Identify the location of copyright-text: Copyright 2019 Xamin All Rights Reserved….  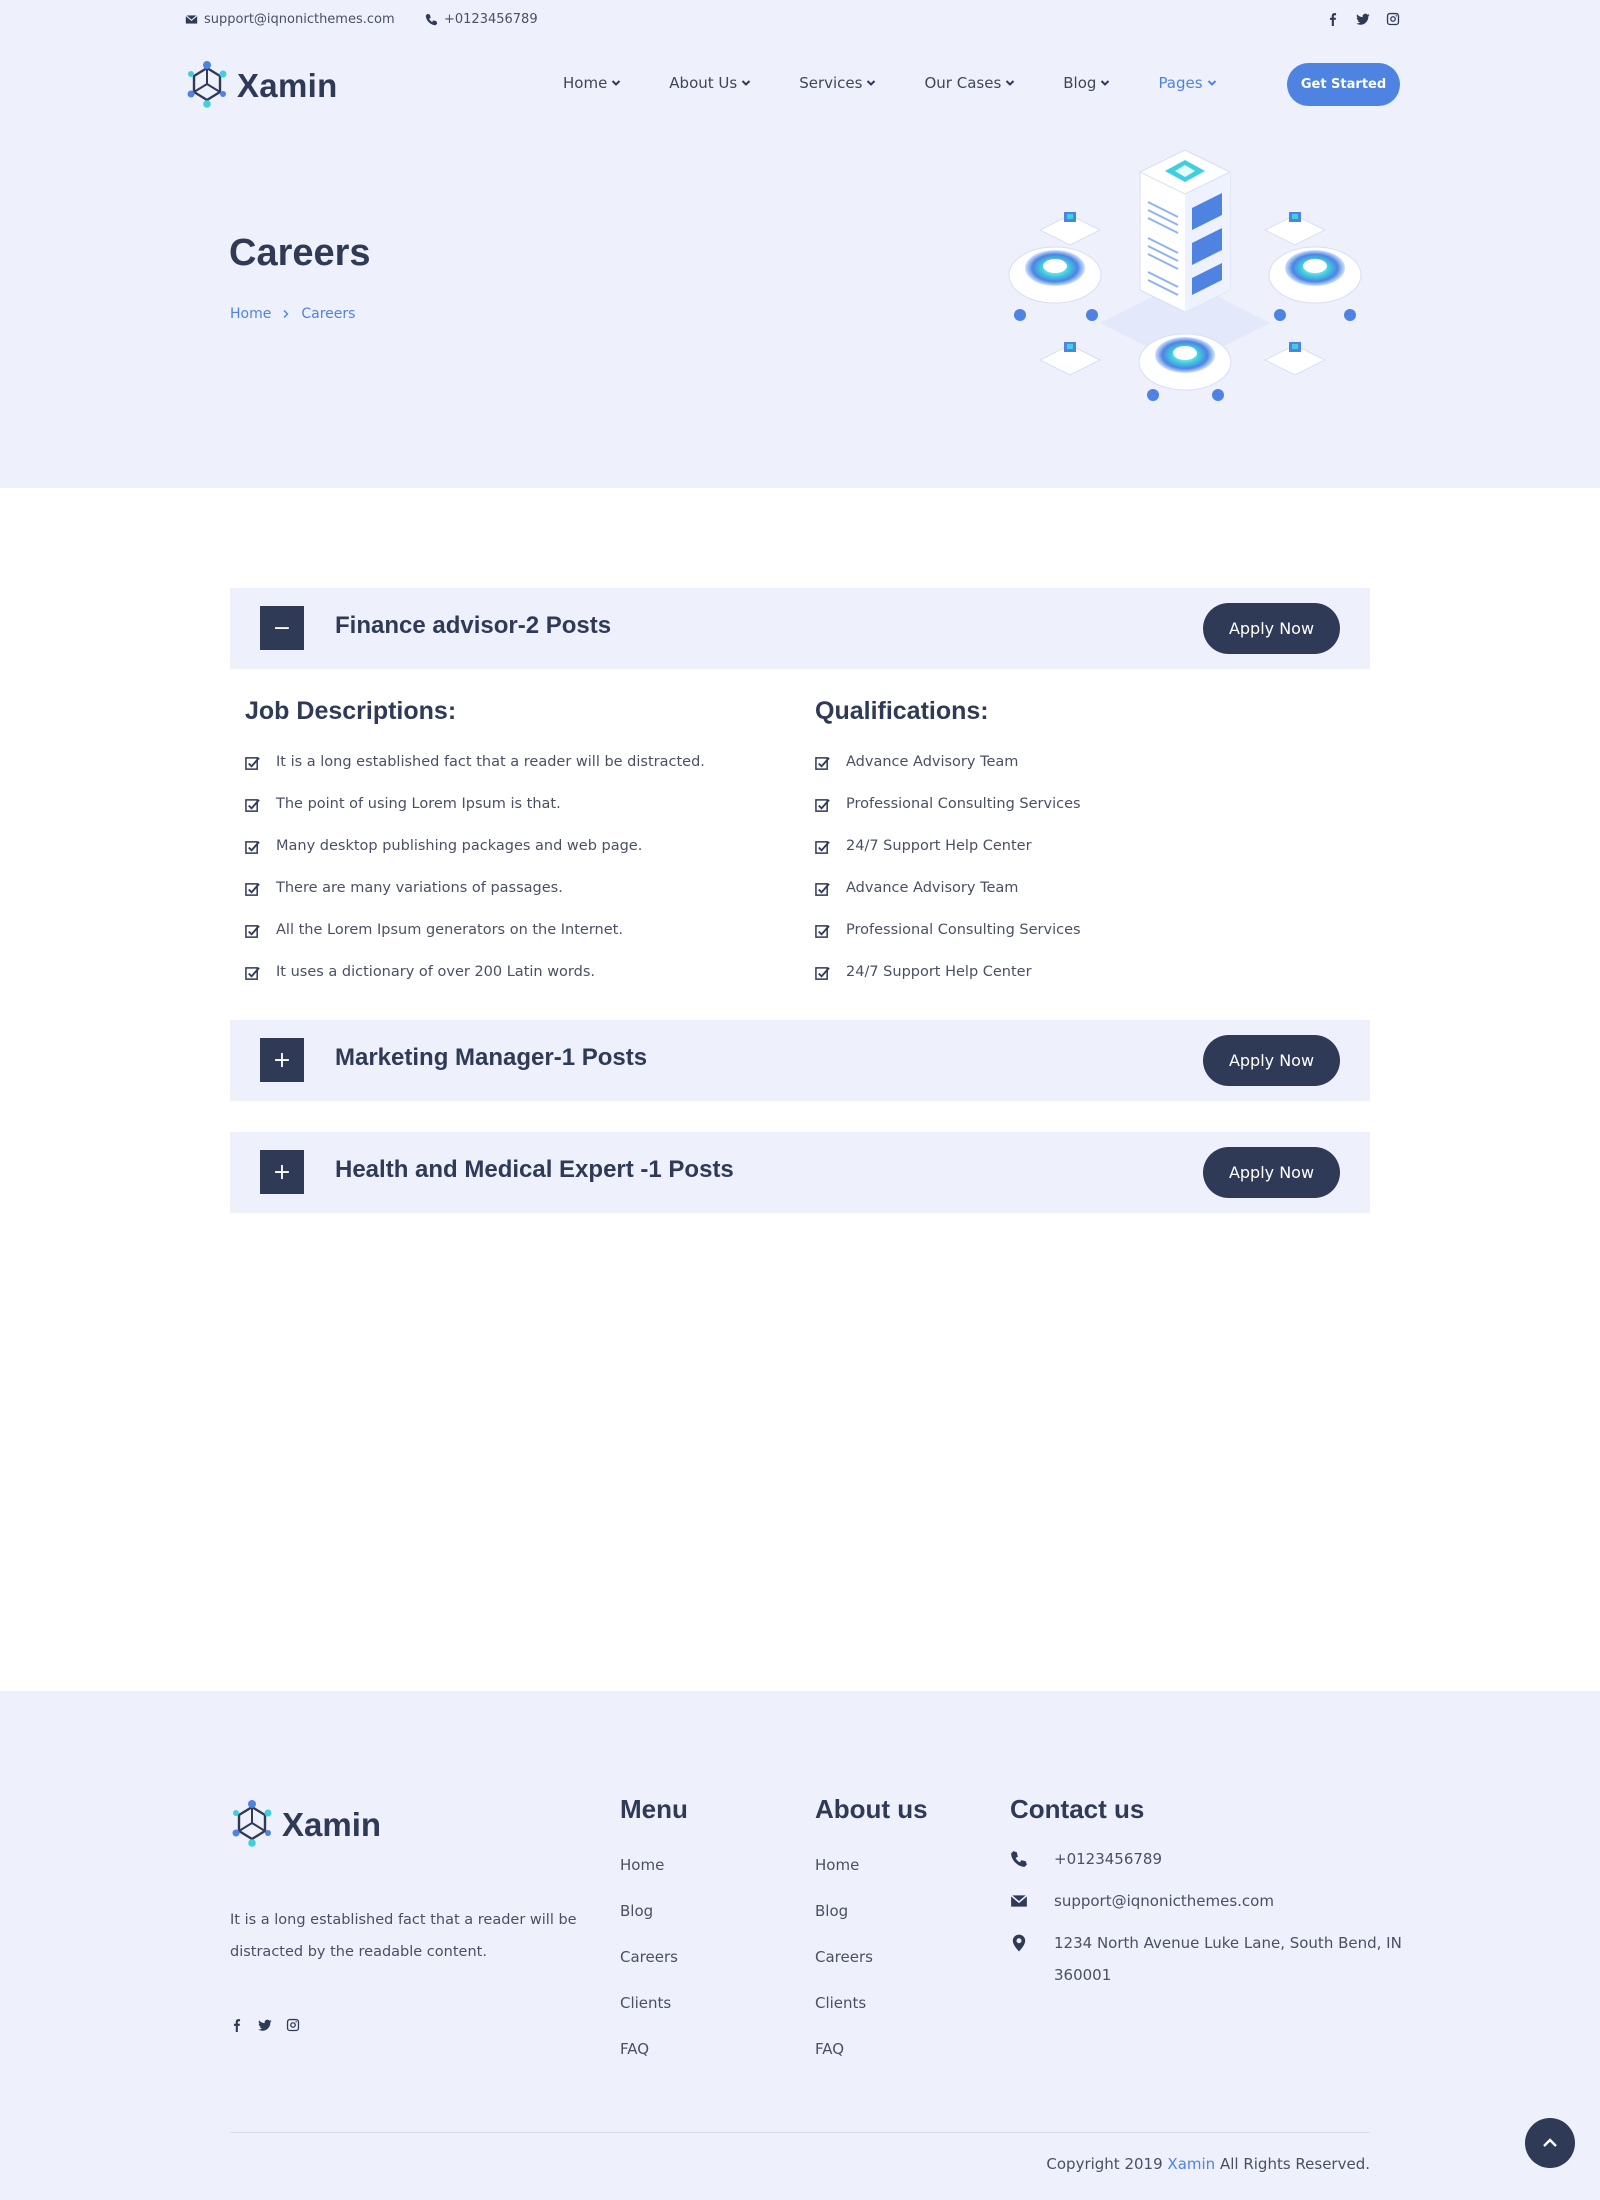
(1208, 2164).